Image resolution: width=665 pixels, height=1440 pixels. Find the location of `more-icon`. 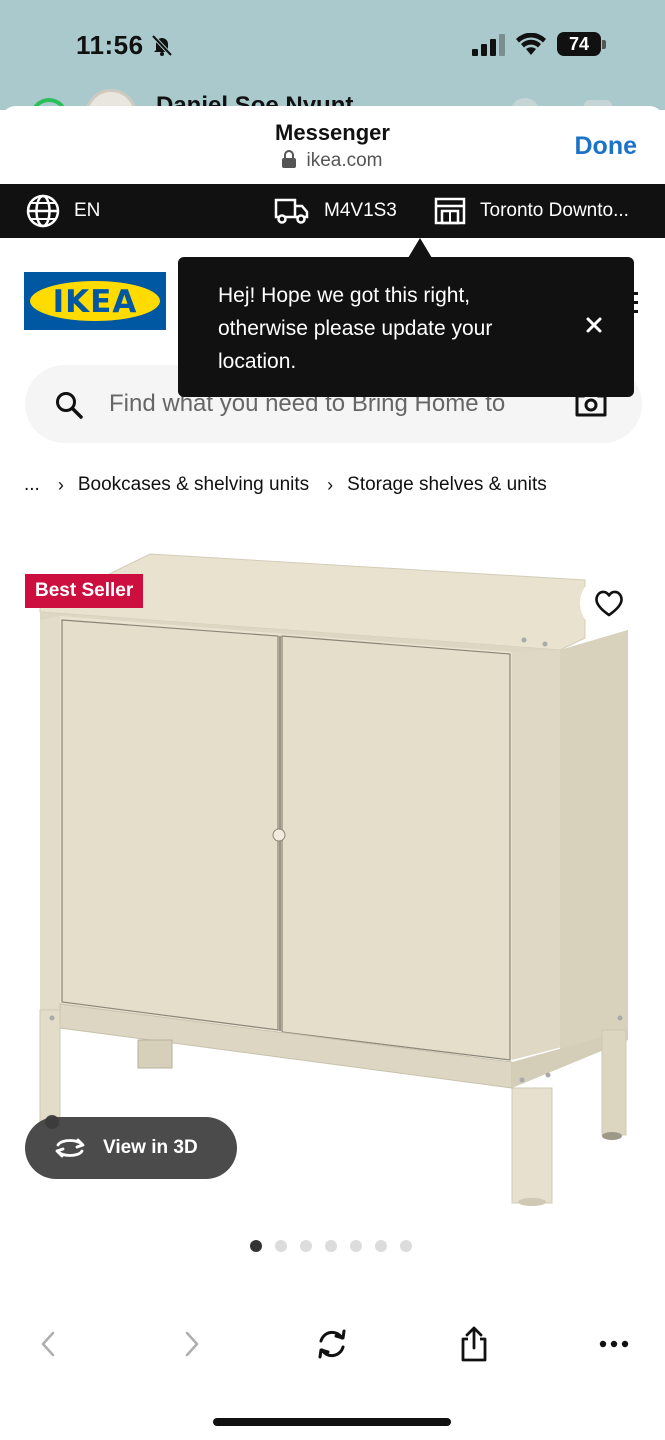

more-icon is located at coordinates (614, 1344).